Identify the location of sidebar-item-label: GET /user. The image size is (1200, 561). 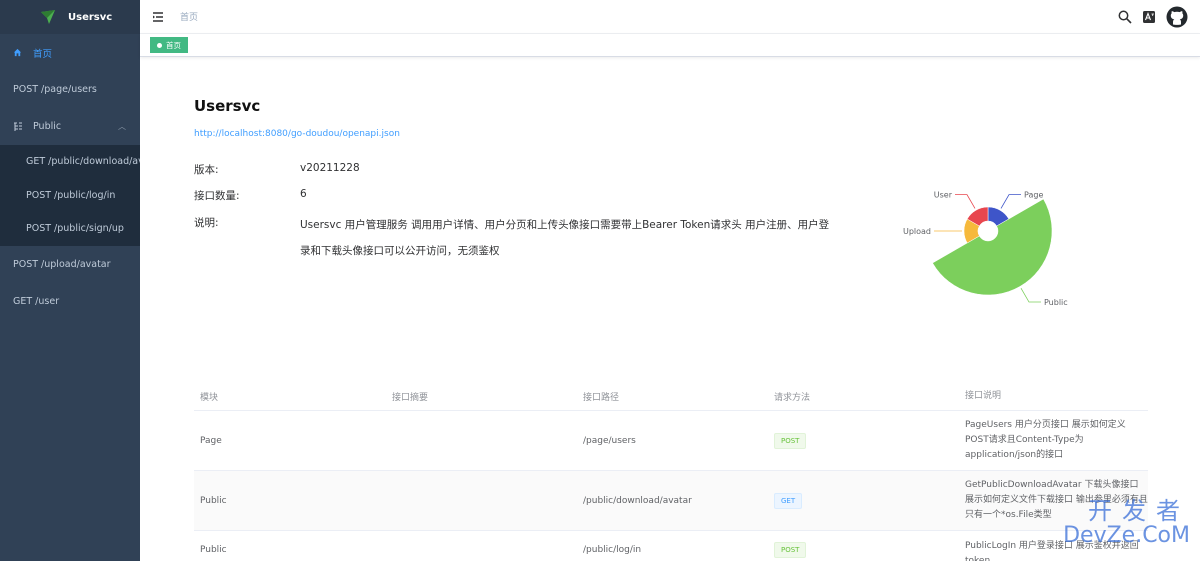
(36, 301).